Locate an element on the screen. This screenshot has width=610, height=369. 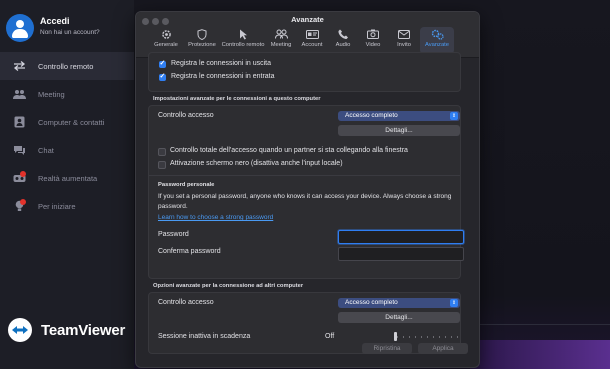
sidebar-item-label: Realtà aumentata is located at coordinates (68, 178).